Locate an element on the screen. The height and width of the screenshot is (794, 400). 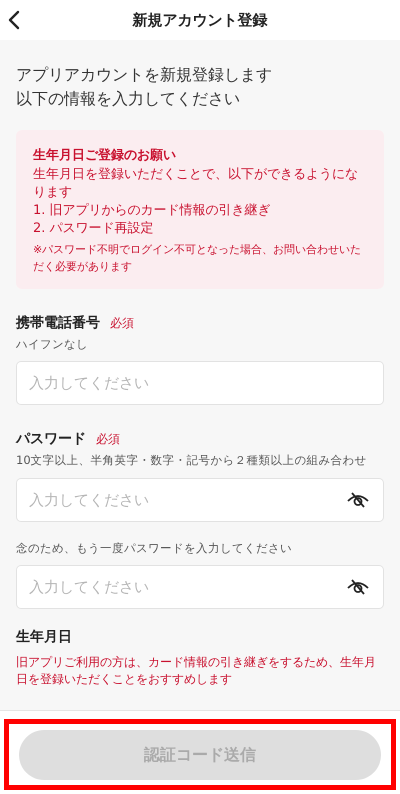
field-hint: ハイフンなし is located at coordinates (52, 344).